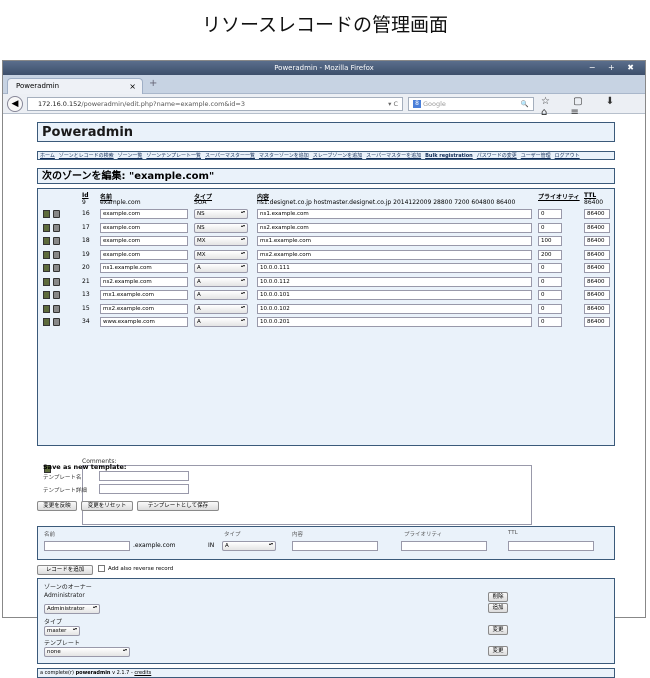  I want to click on window-controls: − + ✖, so click(614, 68).